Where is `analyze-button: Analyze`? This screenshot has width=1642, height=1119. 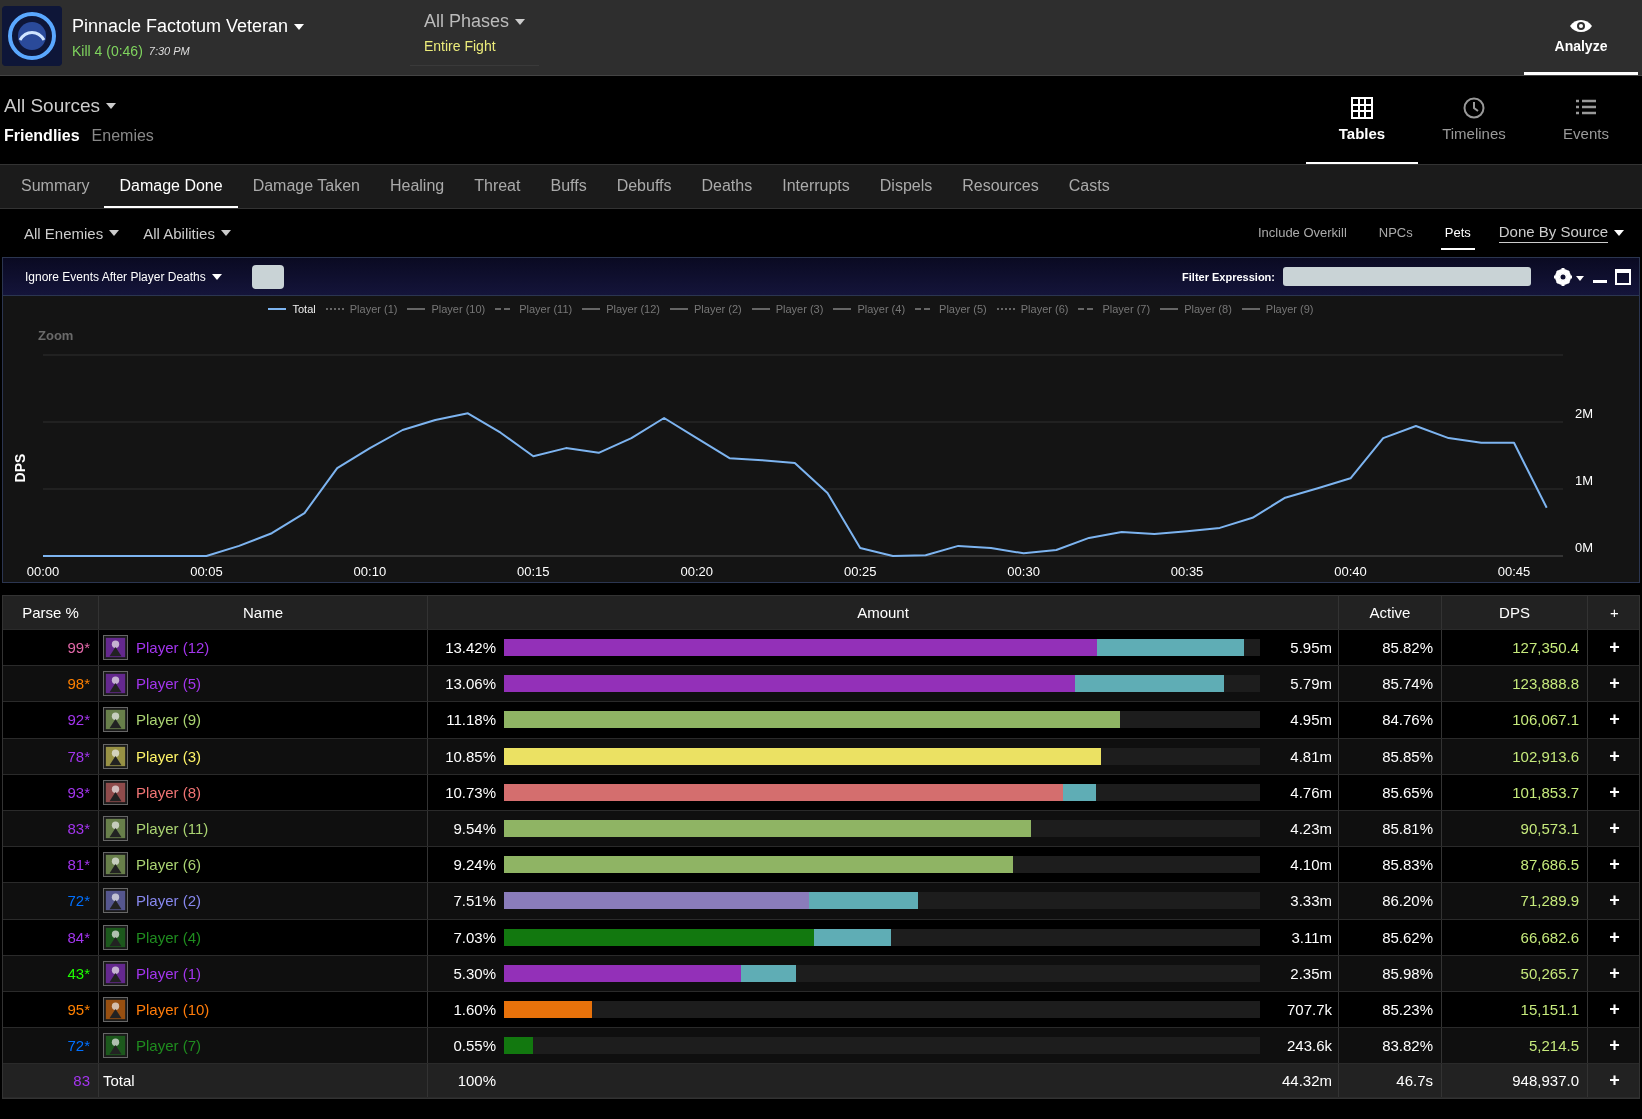
analyze-button: Analyze is located at coordinates (1581, 37).